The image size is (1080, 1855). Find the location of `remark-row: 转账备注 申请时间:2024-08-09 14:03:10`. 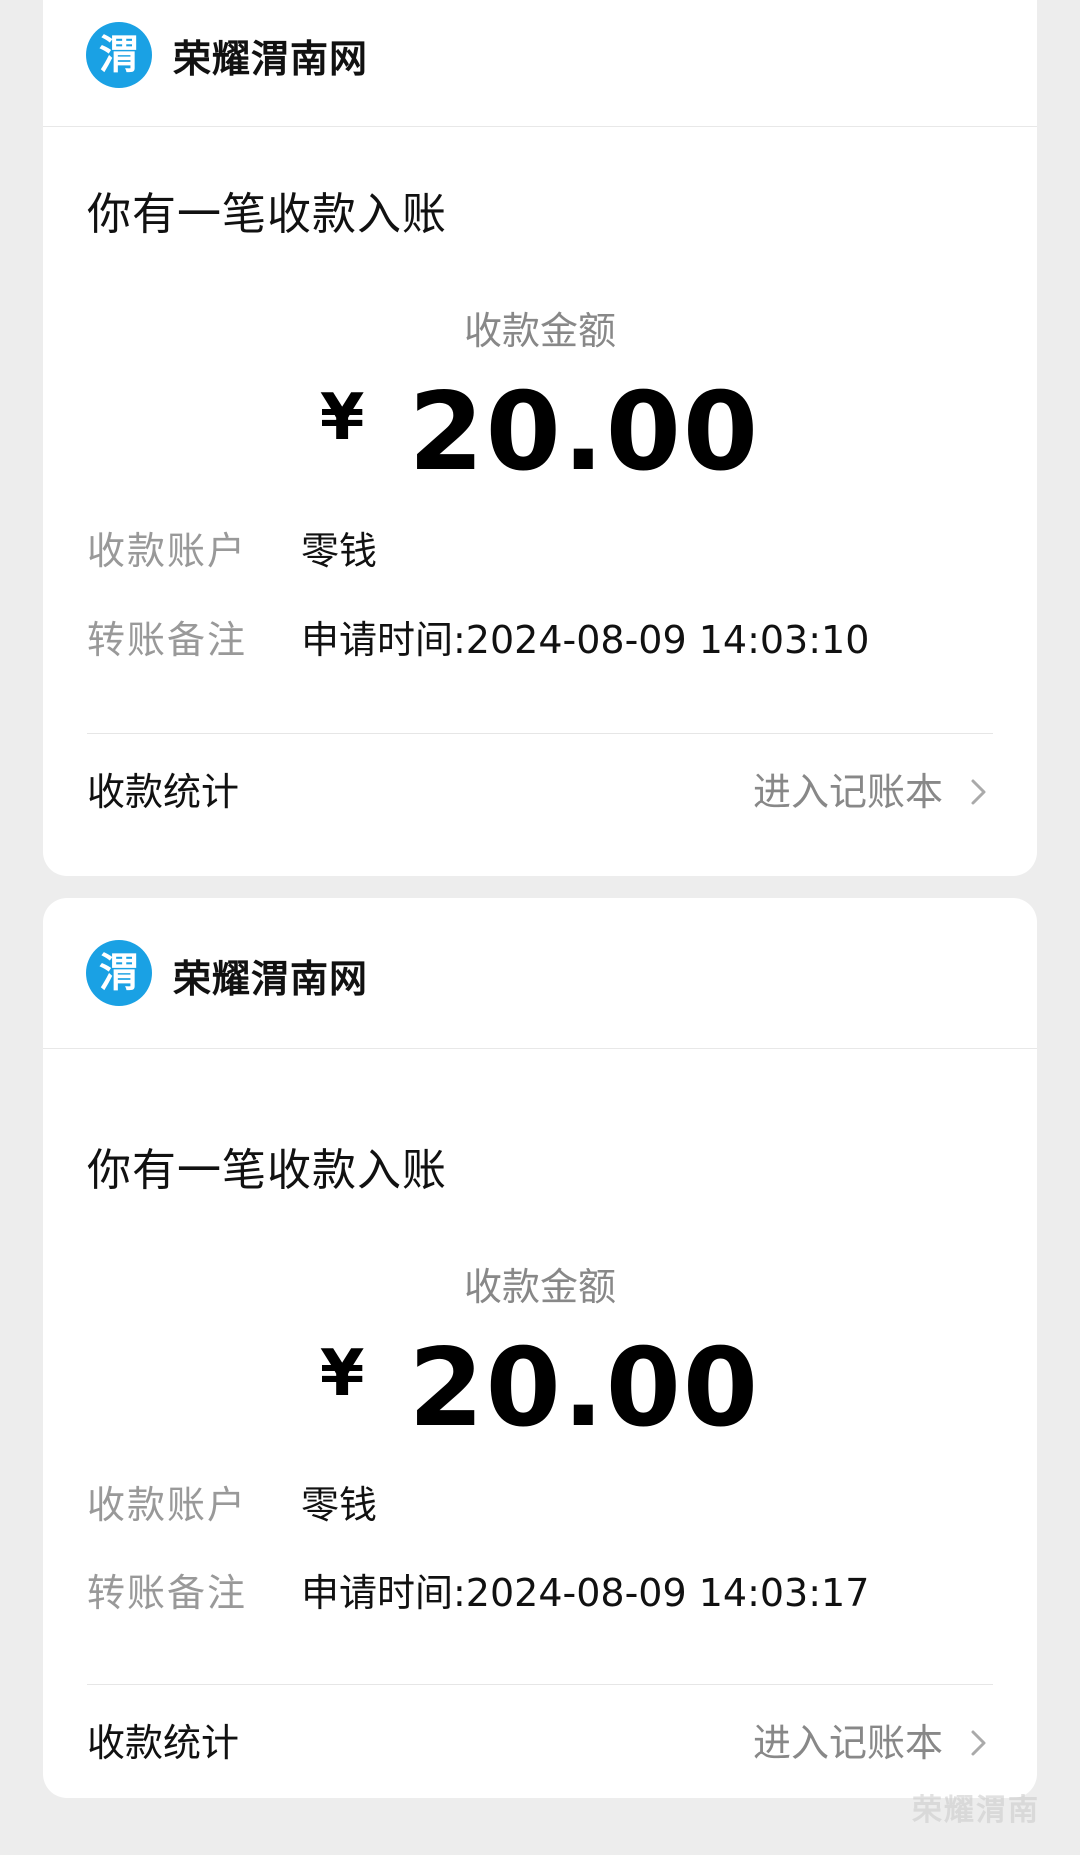

remark-row: 转账备注 申请时间:2024-08-09 14:03:10 is located at coordinates (540, 640).